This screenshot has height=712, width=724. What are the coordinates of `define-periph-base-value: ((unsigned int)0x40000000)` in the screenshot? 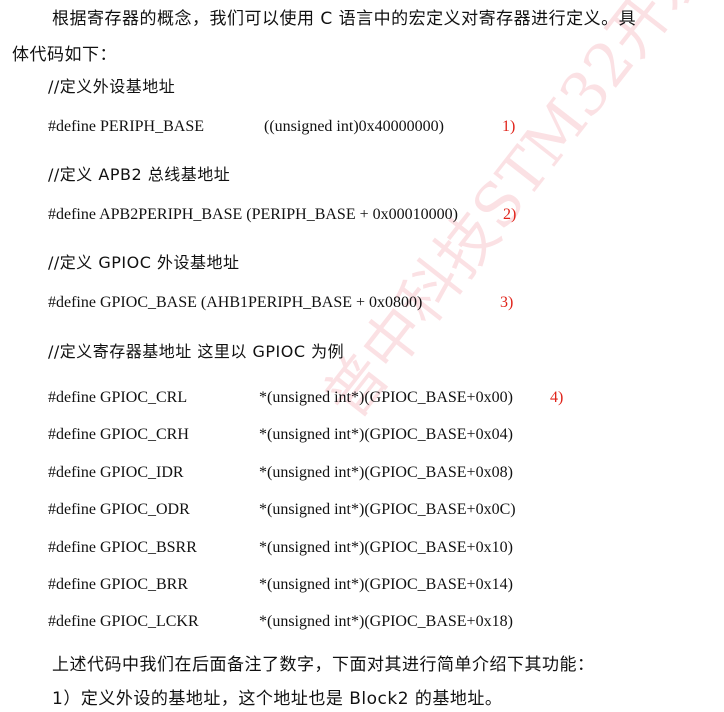 It's located at (354, 126).